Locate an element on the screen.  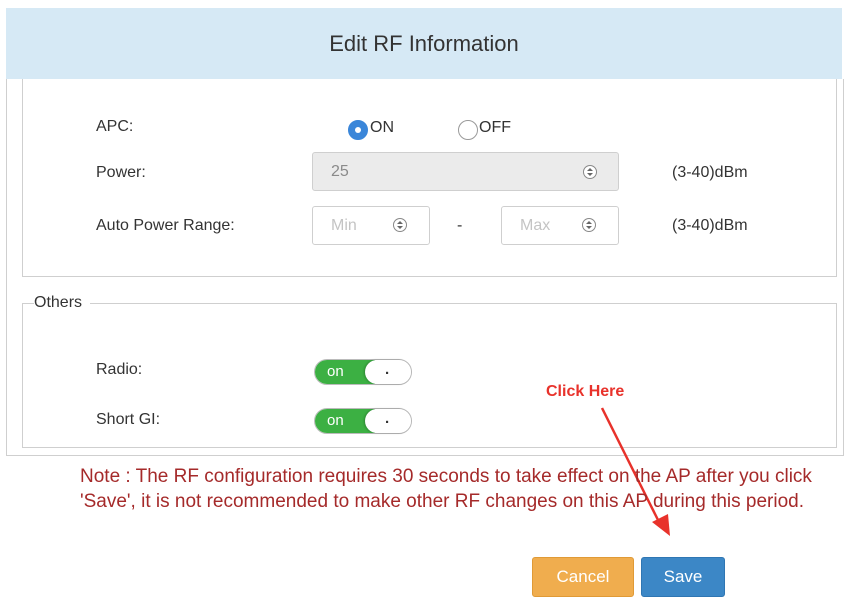
short-gi-label: Short GI: is located at coordinates (128, 419).